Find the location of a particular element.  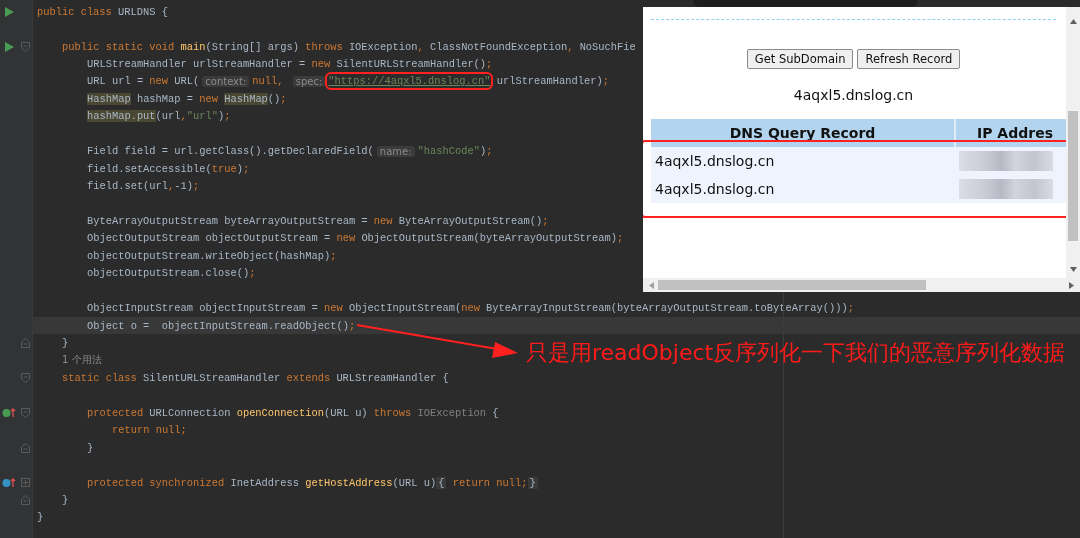

url-string: "https://4aqxl5.dnslog.cn" is located at coordinates (409, 81).